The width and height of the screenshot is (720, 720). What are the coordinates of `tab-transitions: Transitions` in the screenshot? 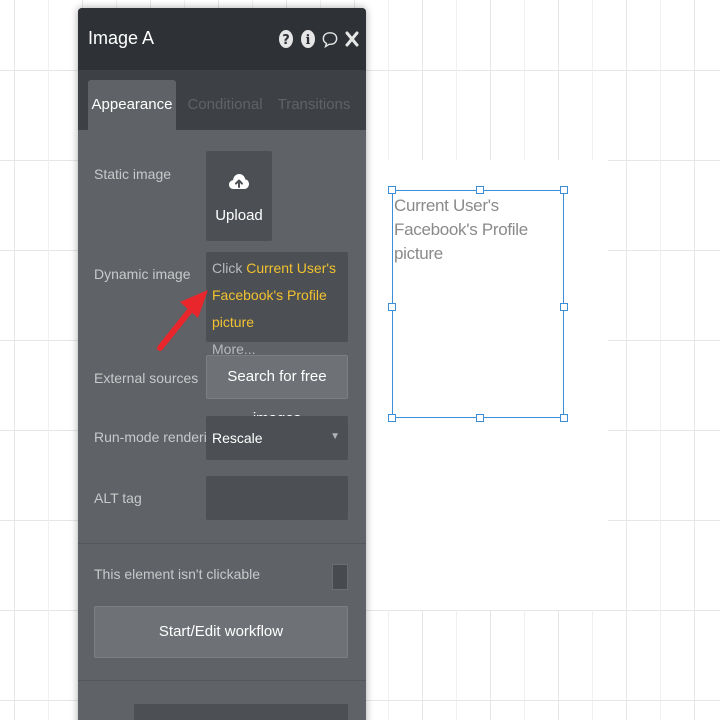 It's located at (314, 105).